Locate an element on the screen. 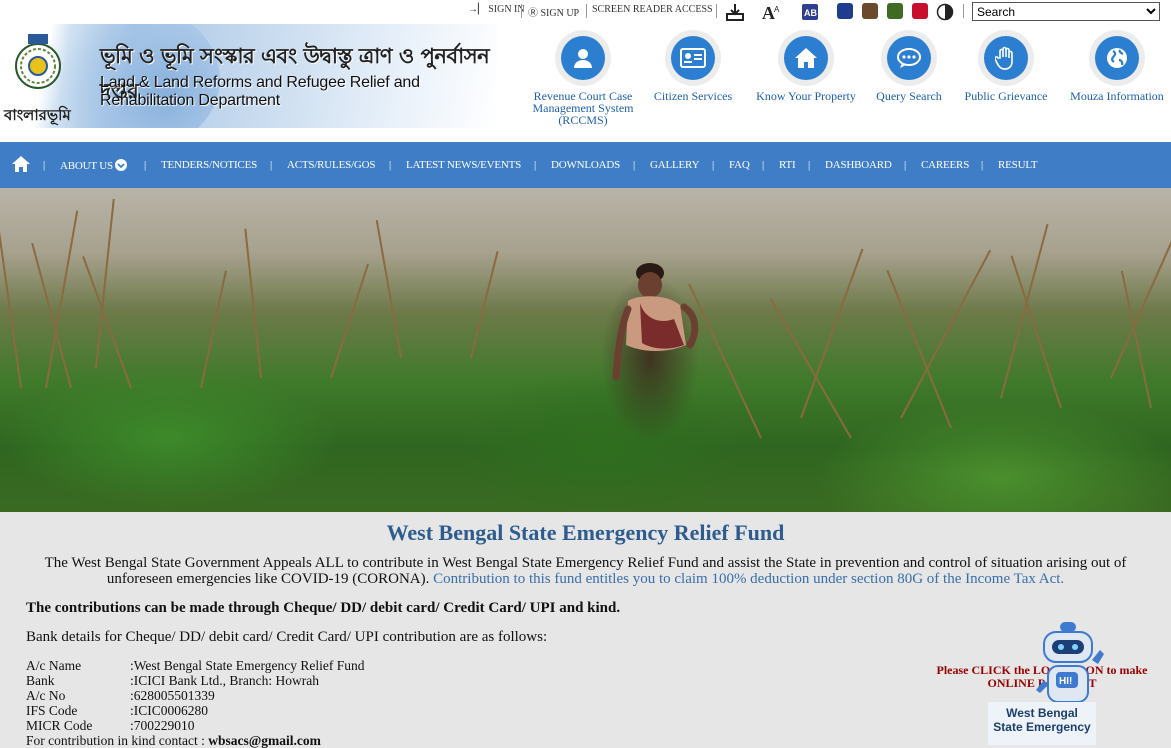  bot-label-line-1: West Bengal is located at coordinates (1042, 713).